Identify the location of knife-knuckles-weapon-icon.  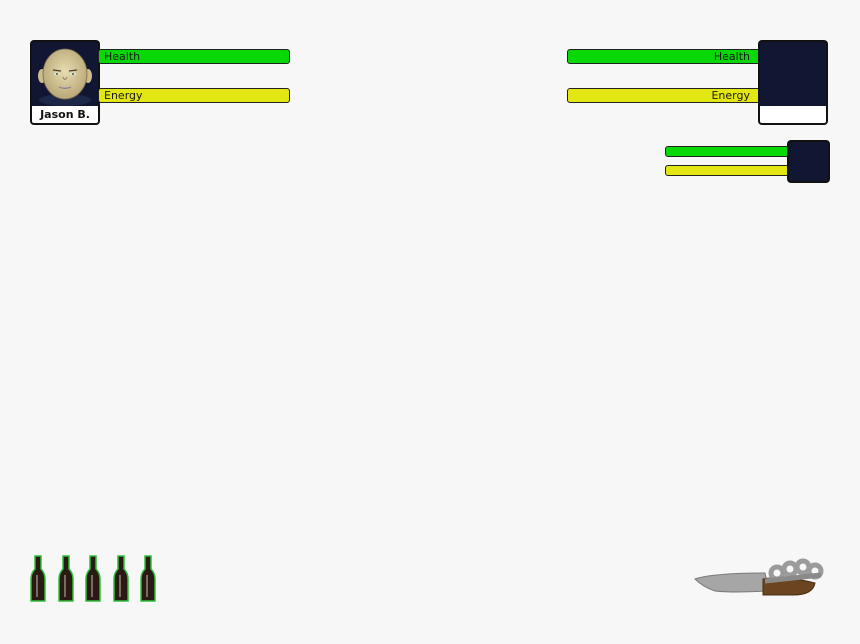
(759, 577).